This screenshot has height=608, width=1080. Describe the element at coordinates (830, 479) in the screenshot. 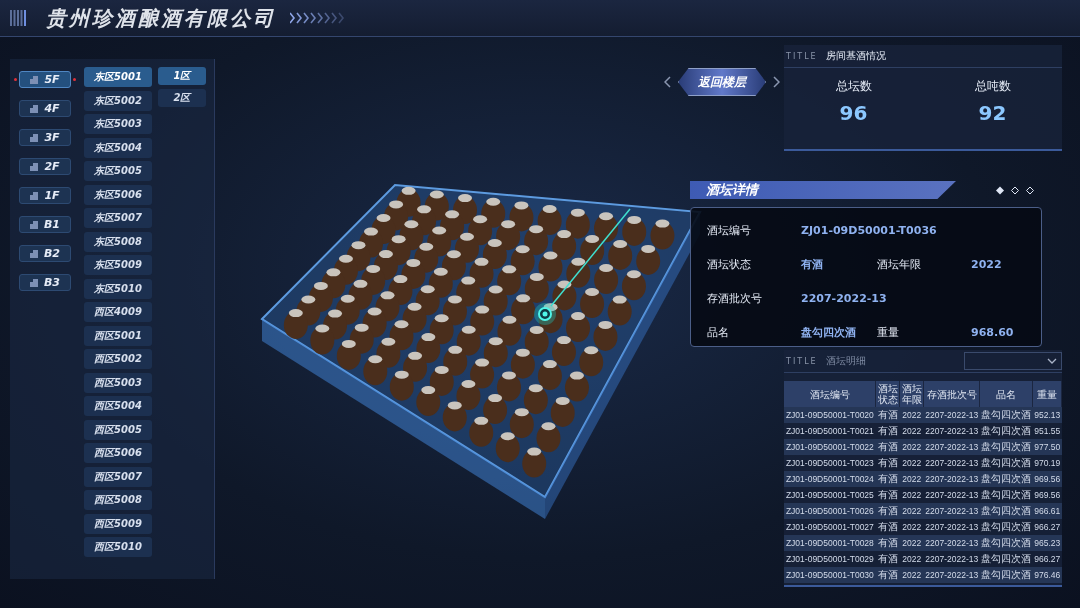

I see `table-cell: ZJ01-09D50001-T0024` at that location.